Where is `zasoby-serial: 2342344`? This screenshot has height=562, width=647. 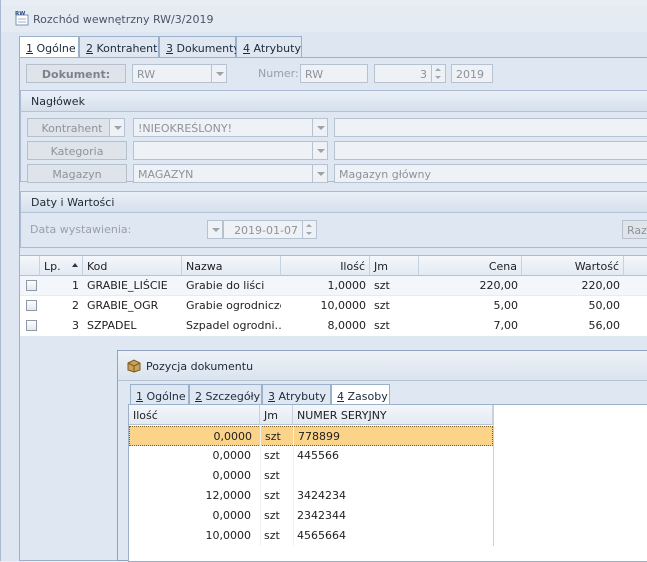
zasoby-serial: 2342344 is located at coordinates (321, 515).